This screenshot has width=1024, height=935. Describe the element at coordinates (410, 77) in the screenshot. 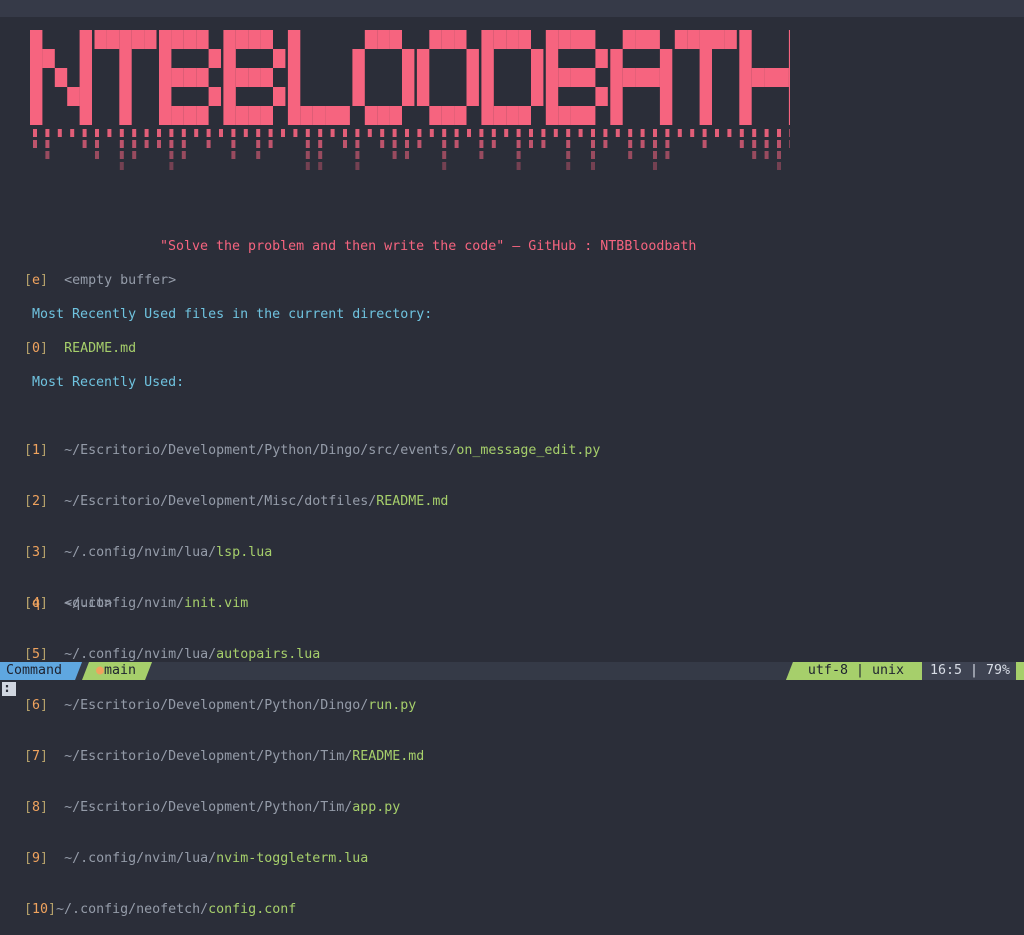

I see `banner-letters` at that location.